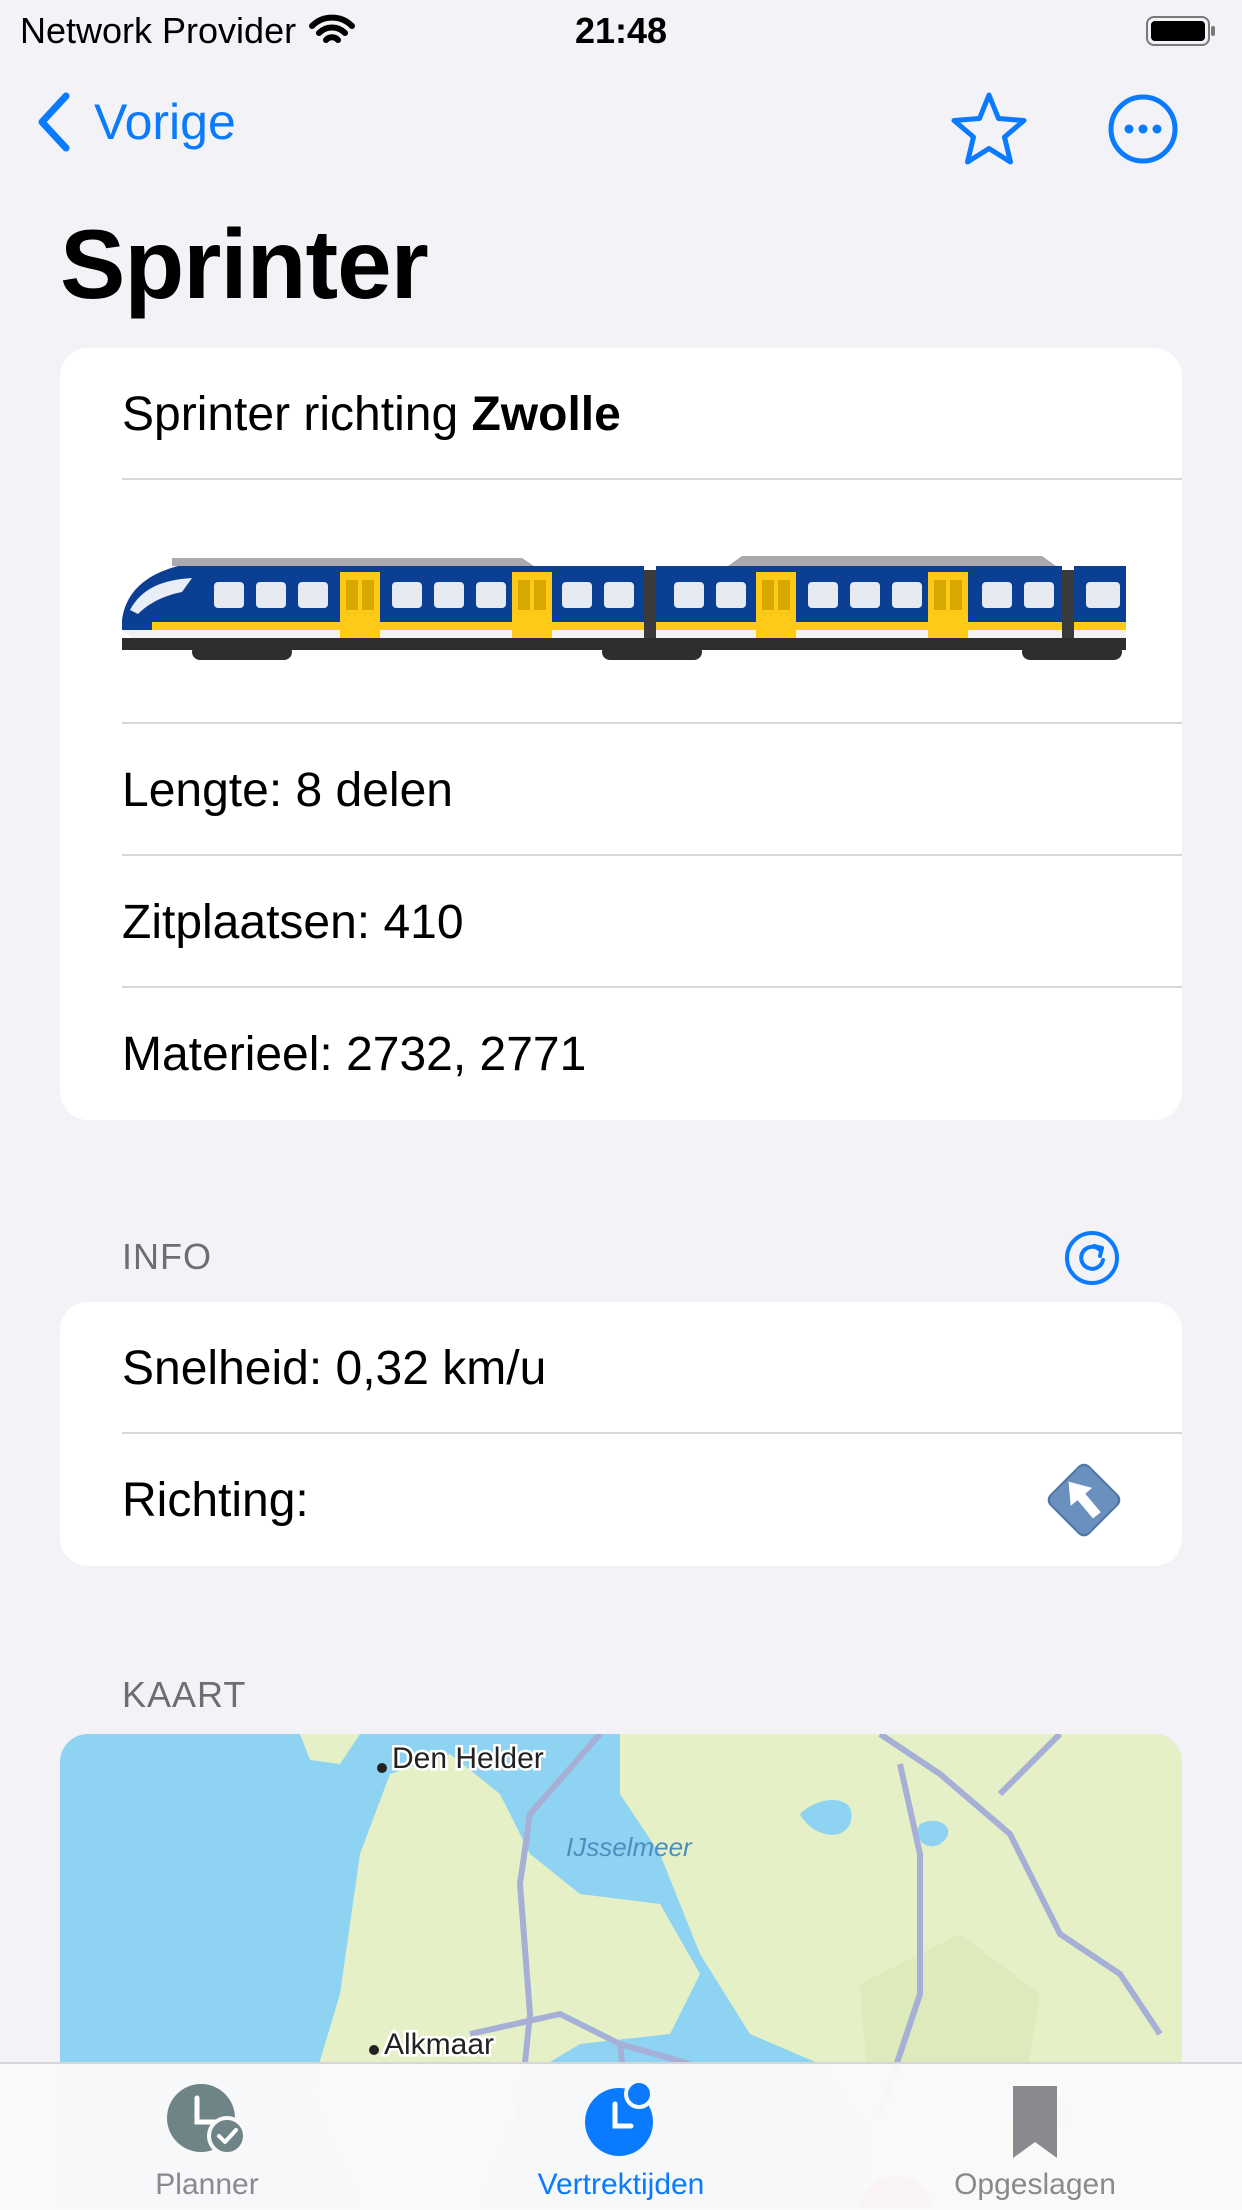 The image size is (1242, 2210). What do you see at coordinates (621, 922) in the screenshot?
I see `seats-row: Zitplaatsen: 410` at bounding box center [621, 922].